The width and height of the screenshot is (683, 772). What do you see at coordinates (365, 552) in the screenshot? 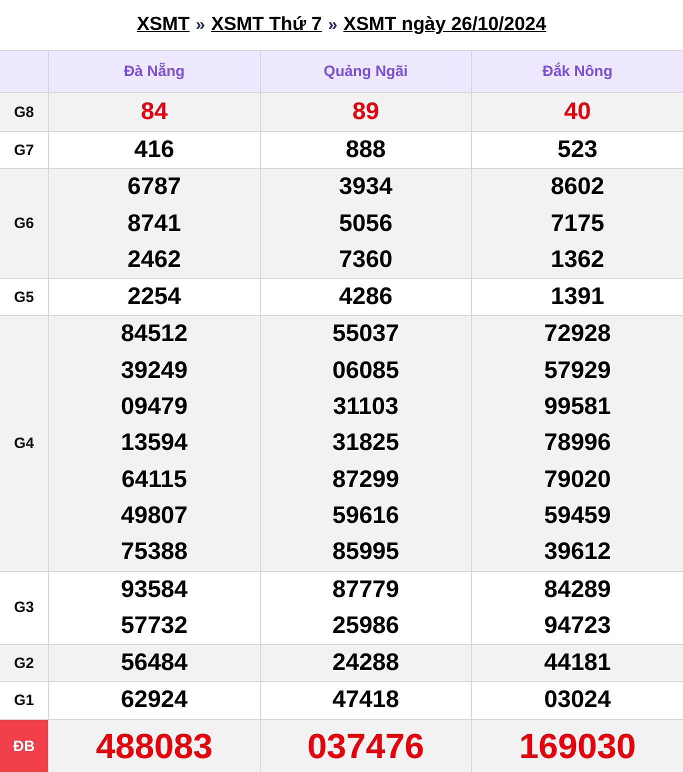
I see `result-number: 85995` at bounding box center [365, 552].